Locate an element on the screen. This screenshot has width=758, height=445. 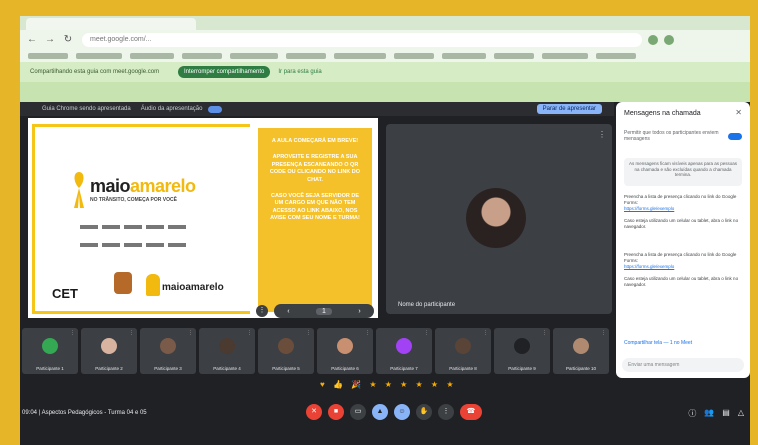
participant-tile: Participante 5 ⋮ is located at coordinates (286, 351).